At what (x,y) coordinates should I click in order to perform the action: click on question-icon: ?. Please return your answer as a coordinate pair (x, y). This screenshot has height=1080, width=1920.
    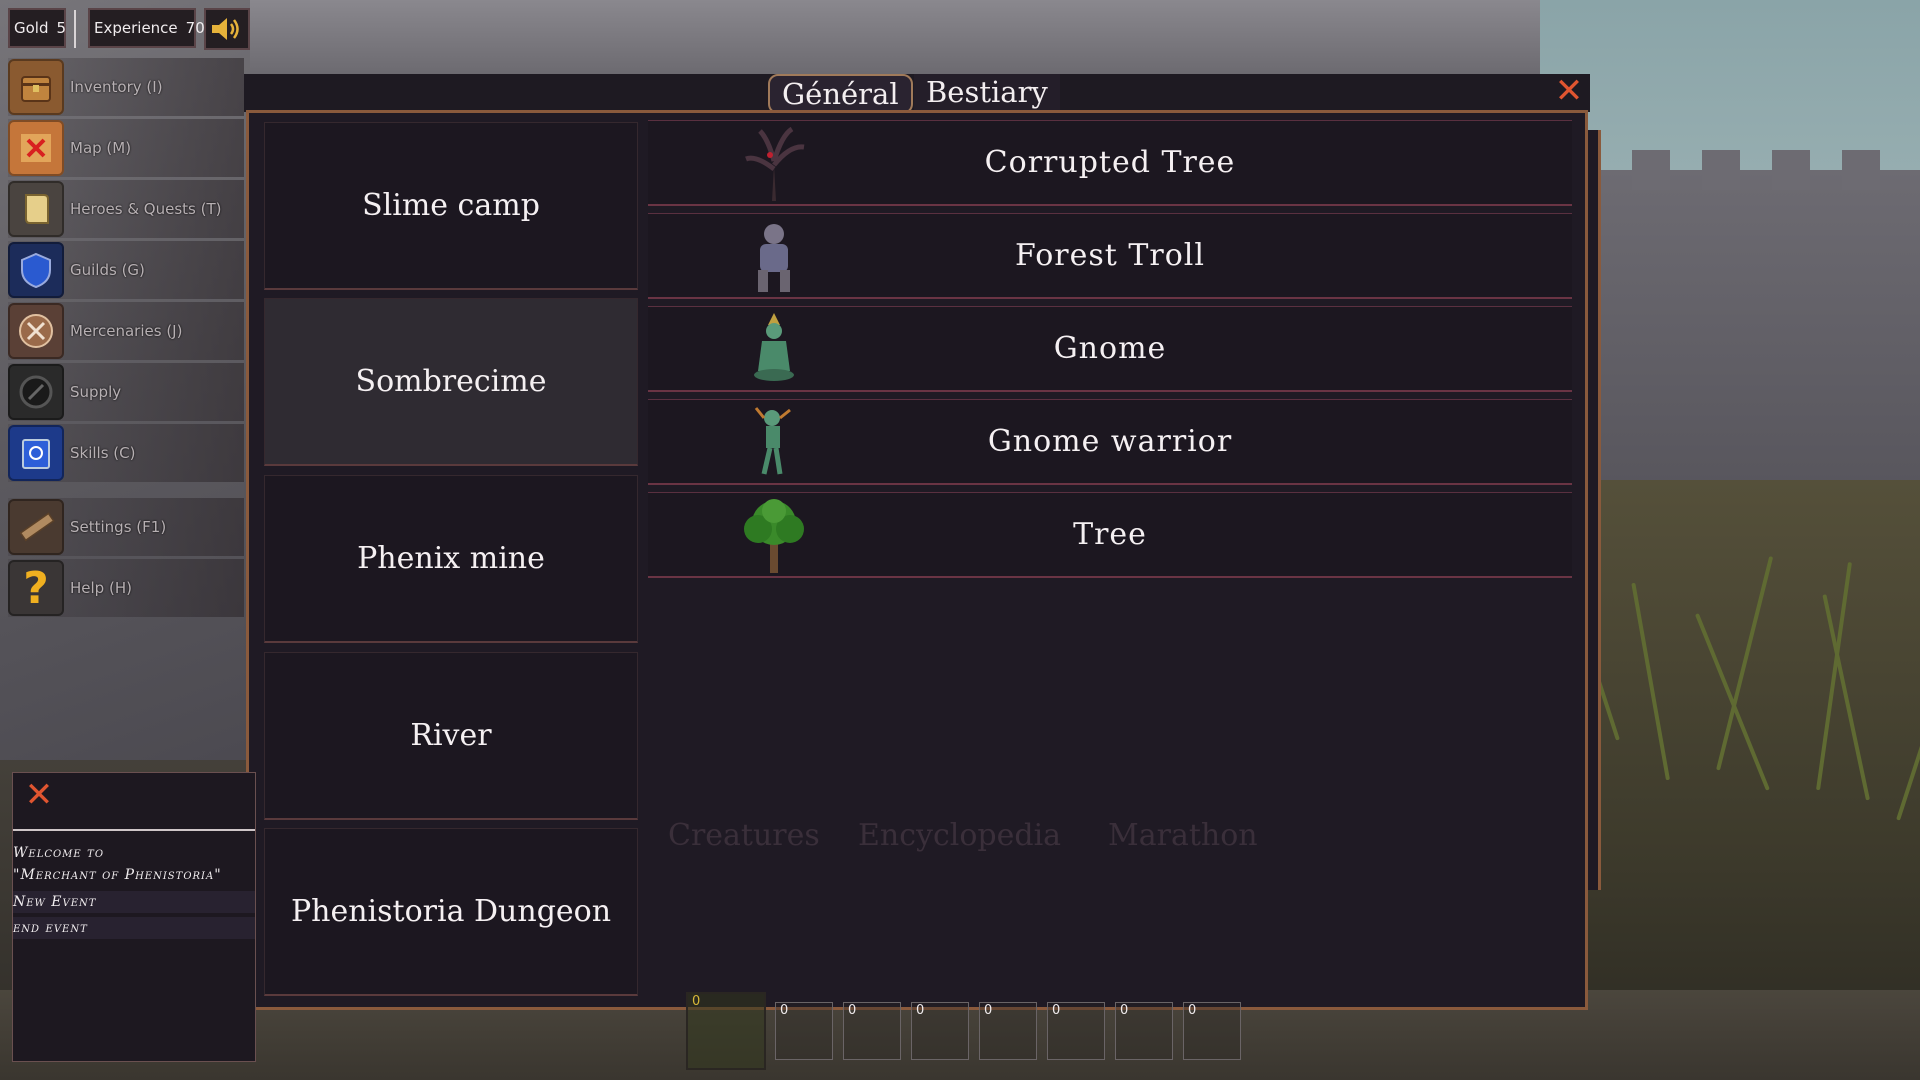
    Looking at the image, I should click on (36, 588).